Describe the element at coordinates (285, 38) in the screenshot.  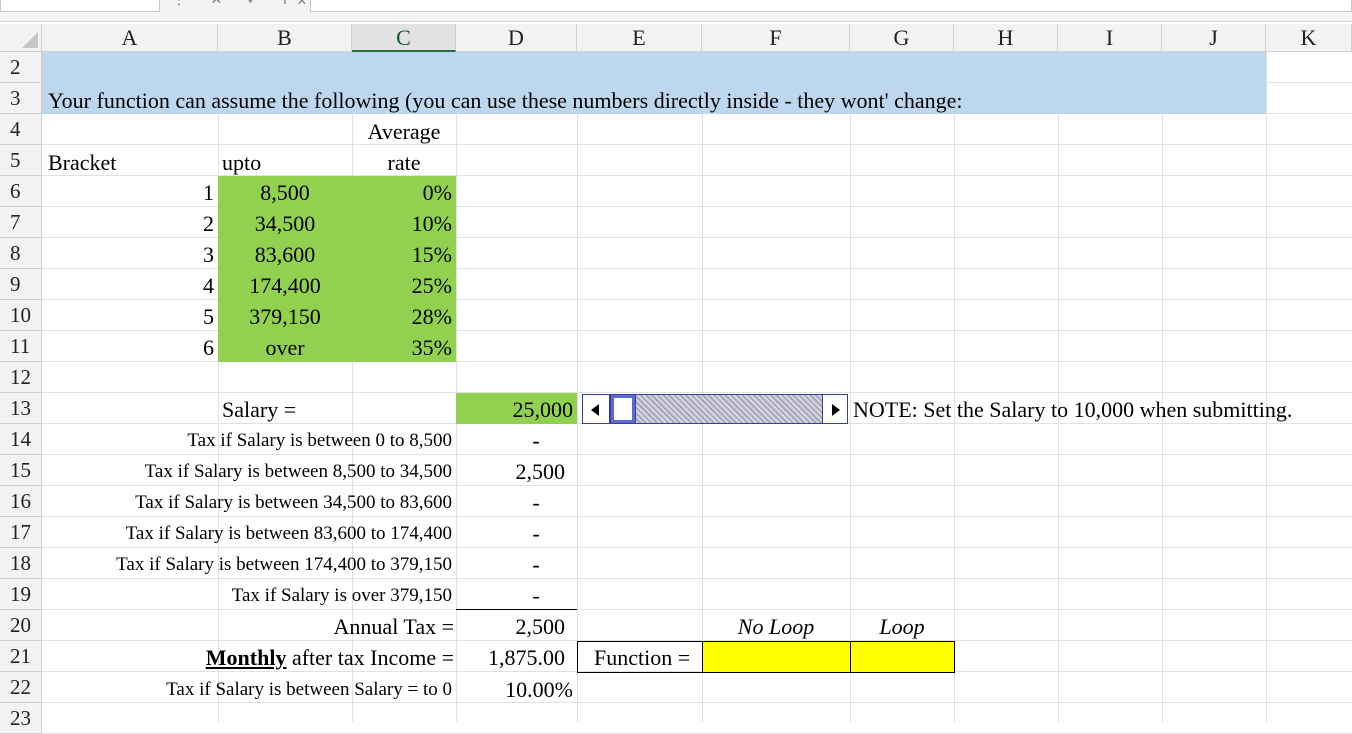
I see `column-header-b: B` at that location.